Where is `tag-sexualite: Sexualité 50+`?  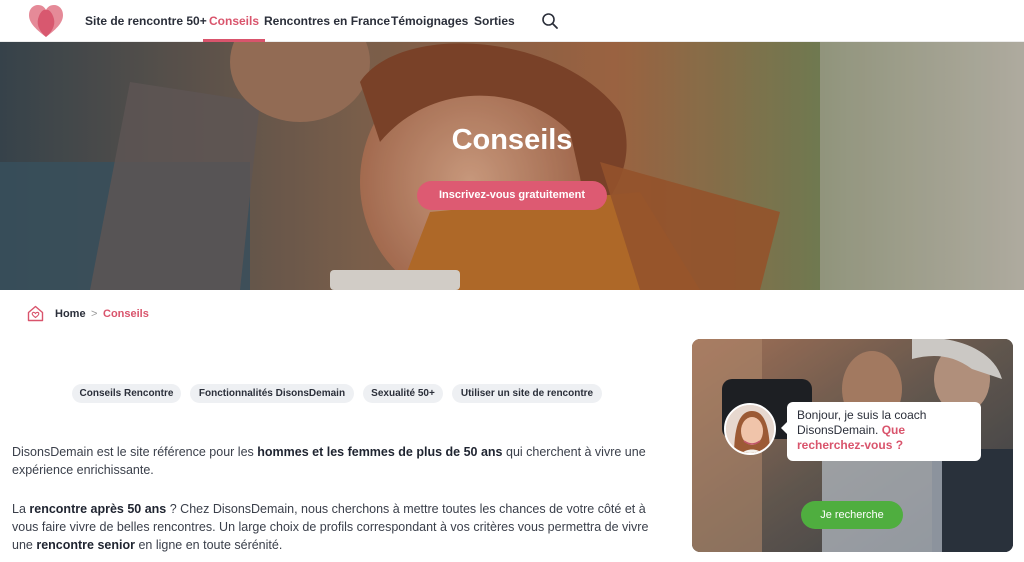 tag-sexualite: Sexualité 50+ is located at coordinates (403, 393).